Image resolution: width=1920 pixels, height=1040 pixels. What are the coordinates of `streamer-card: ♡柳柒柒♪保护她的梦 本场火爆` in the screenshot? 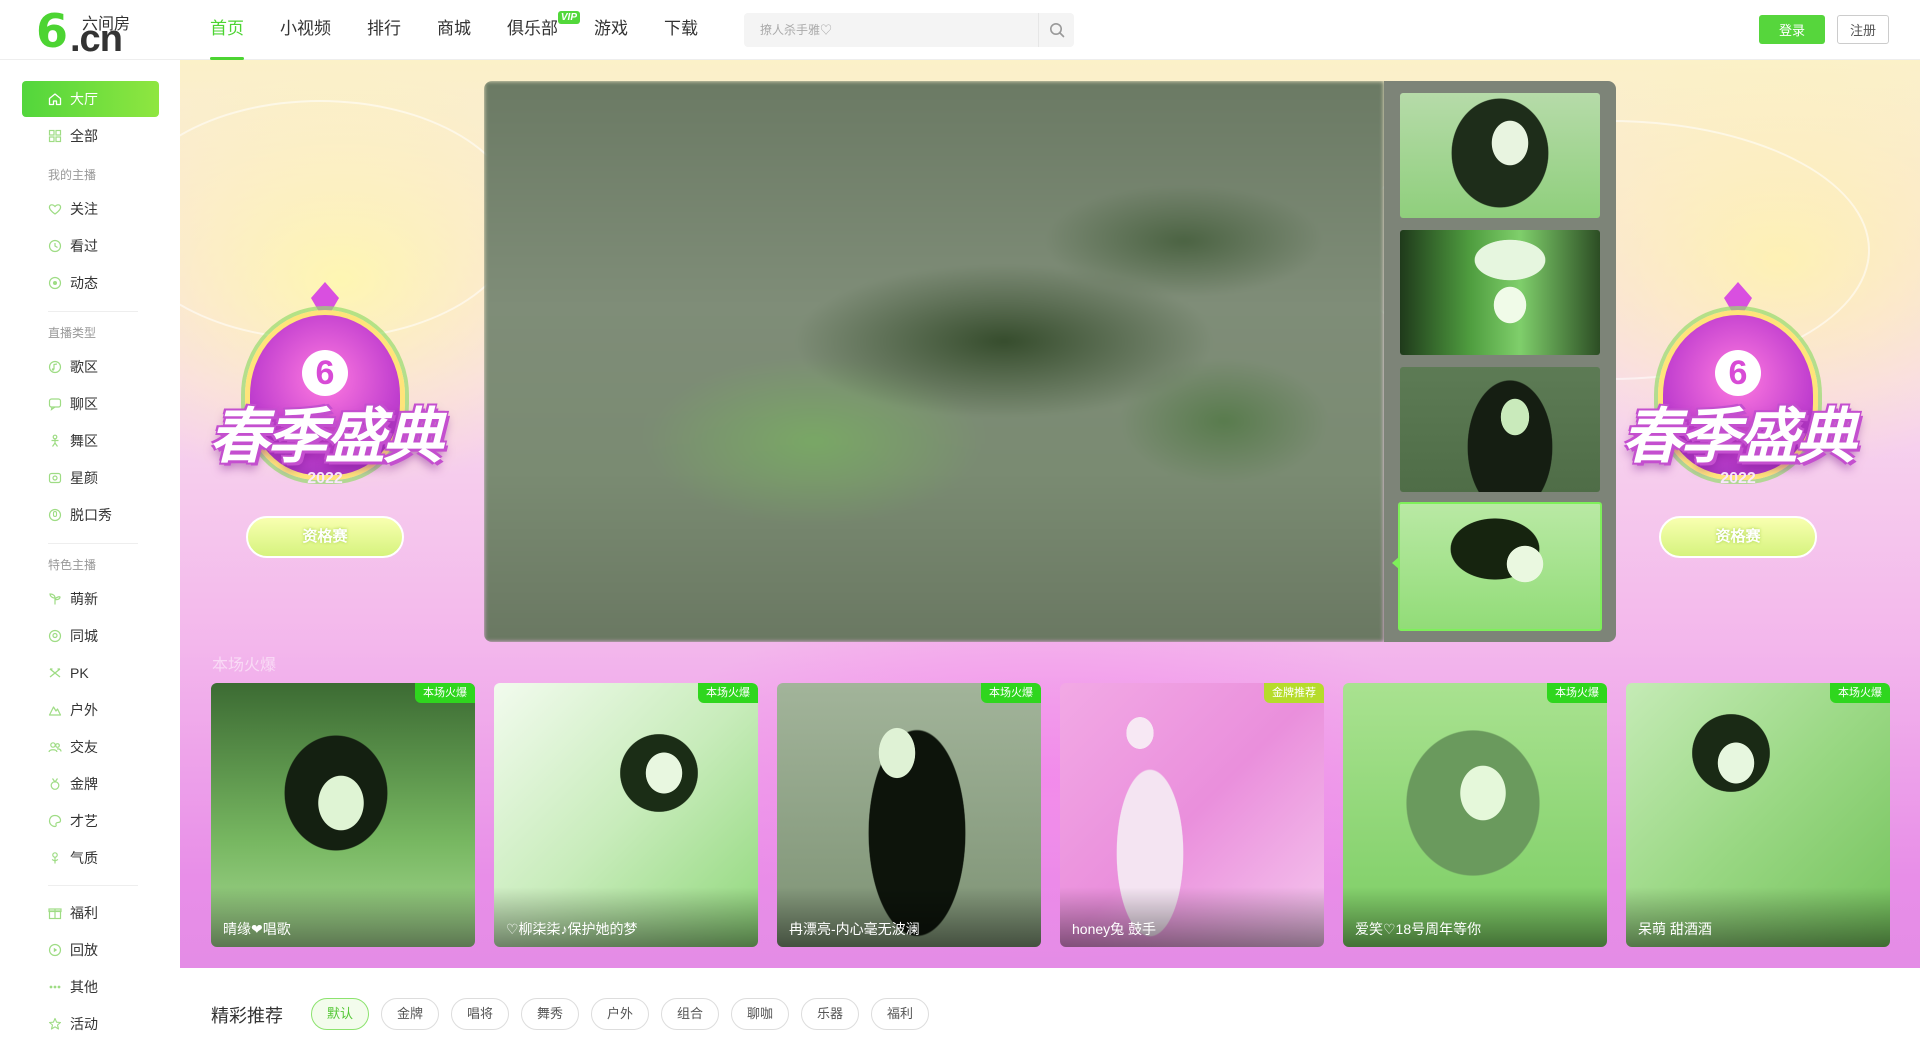 It's located at (626, 815).